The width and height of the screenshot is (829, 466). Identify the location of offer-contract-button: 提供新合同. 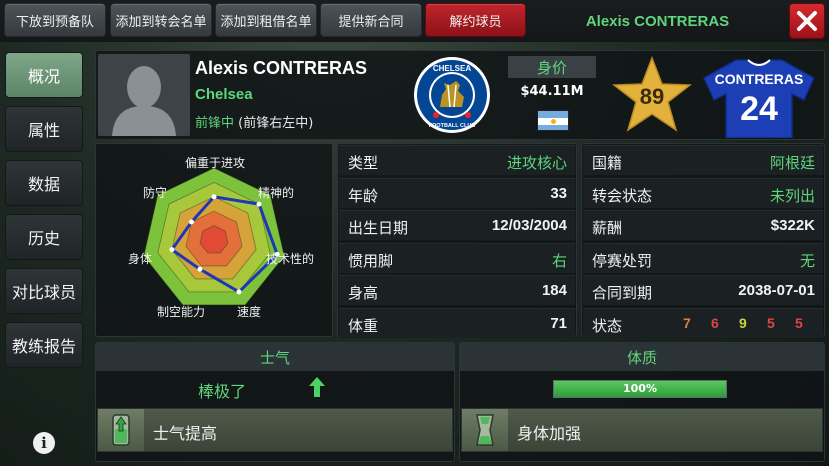
(371, 20).